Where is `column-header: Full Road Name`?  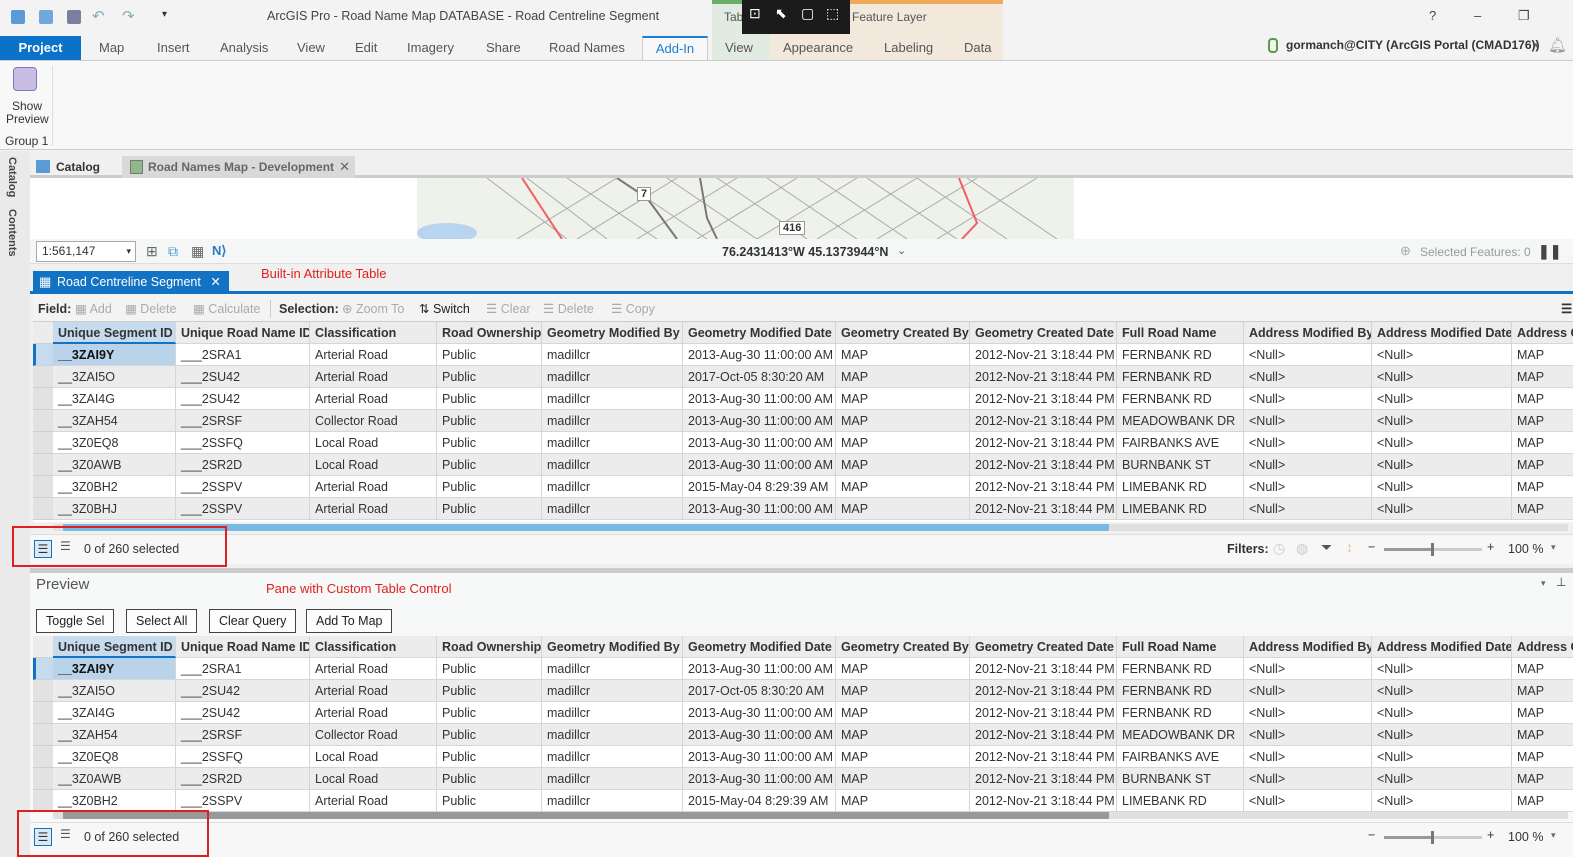
column-header: Full Road Name is located at coordinates (1180, 333).